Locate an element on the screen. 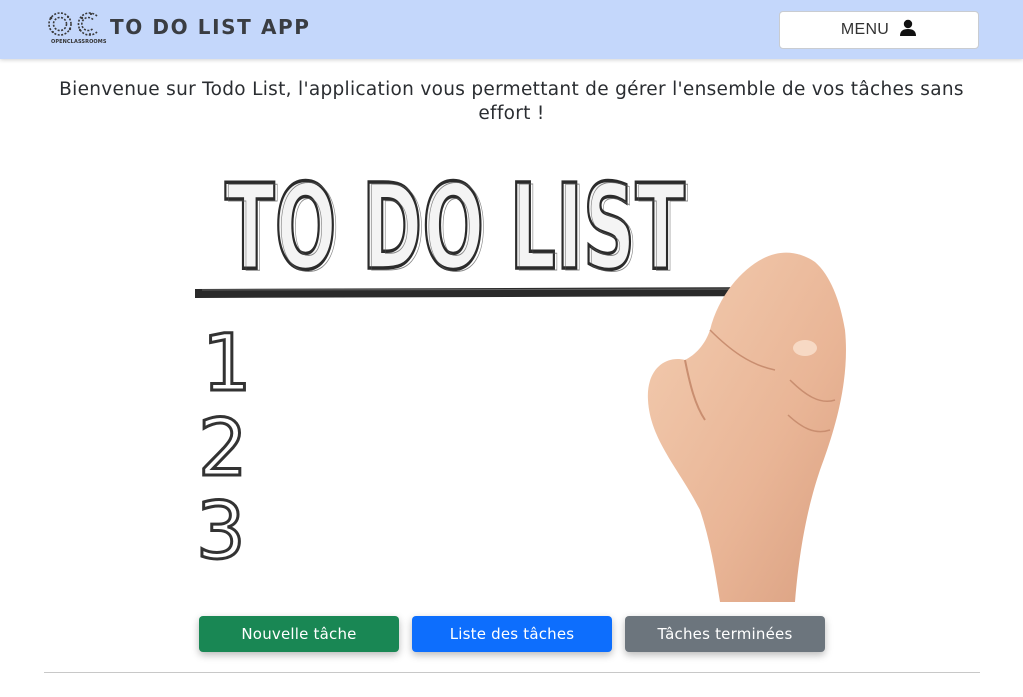  menu-button: MENU is located at coordinates (879, 30).